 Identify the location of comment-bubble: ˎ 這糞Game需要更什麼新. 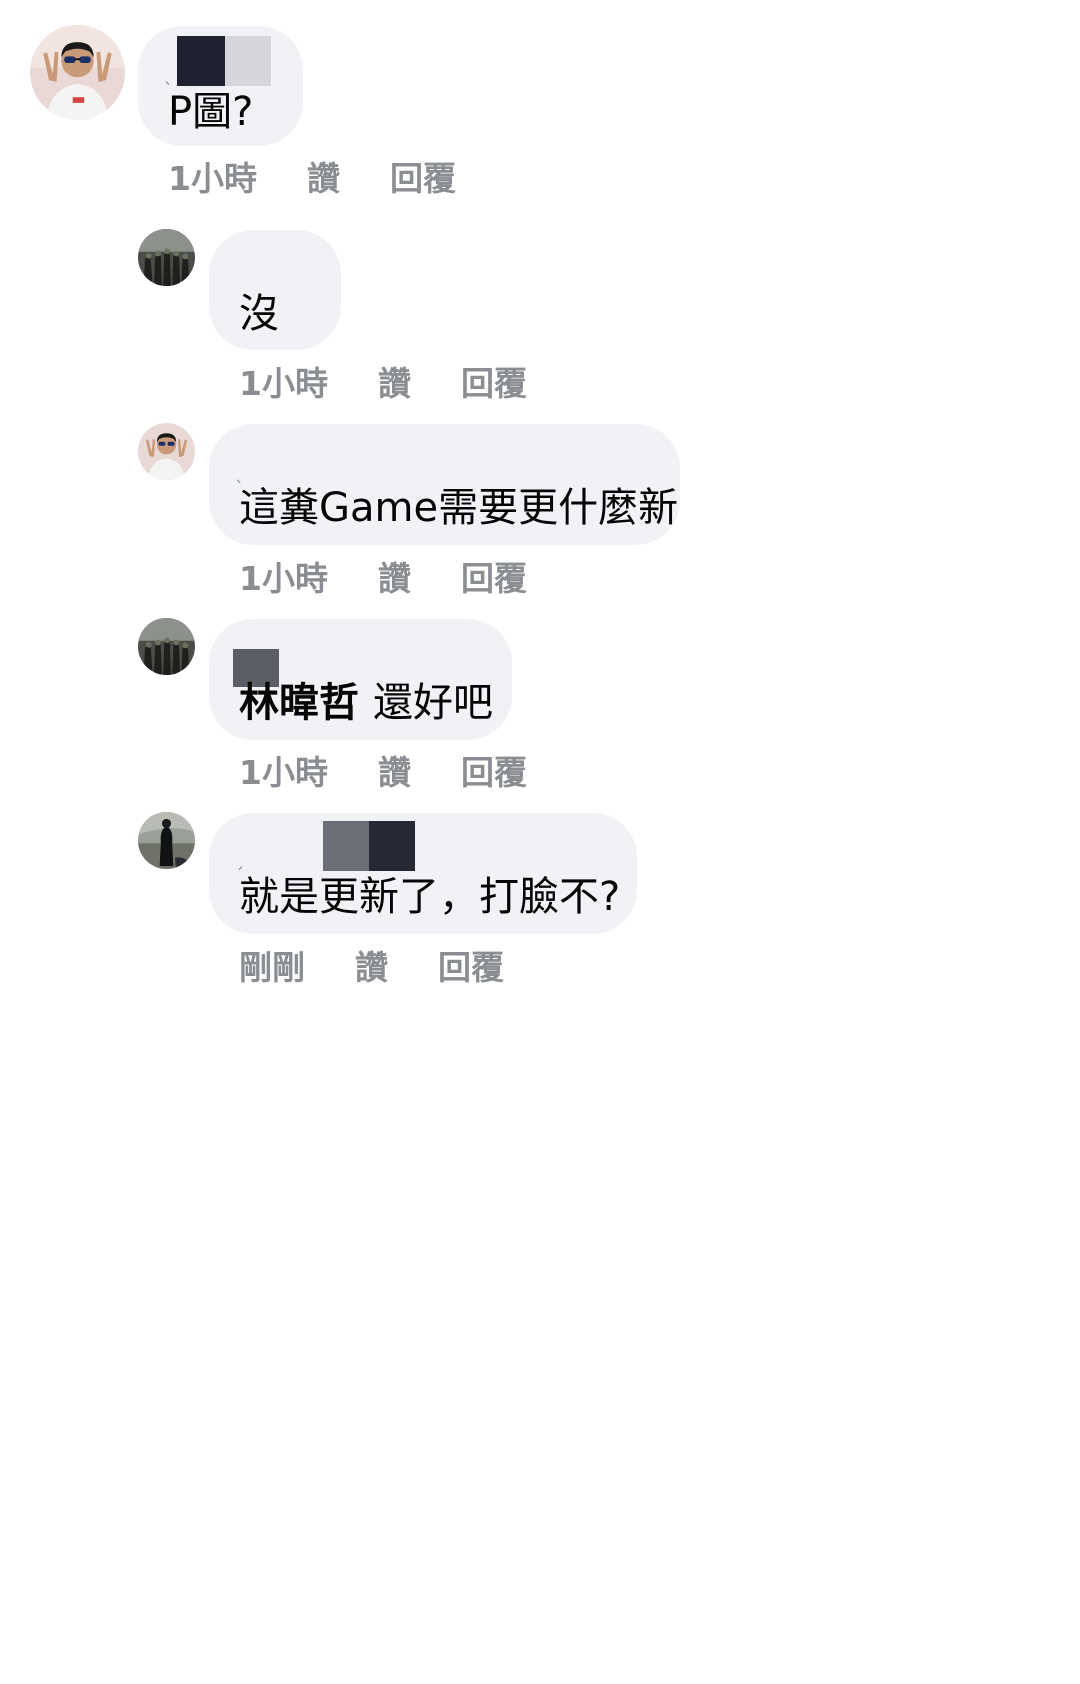
(444, 484).